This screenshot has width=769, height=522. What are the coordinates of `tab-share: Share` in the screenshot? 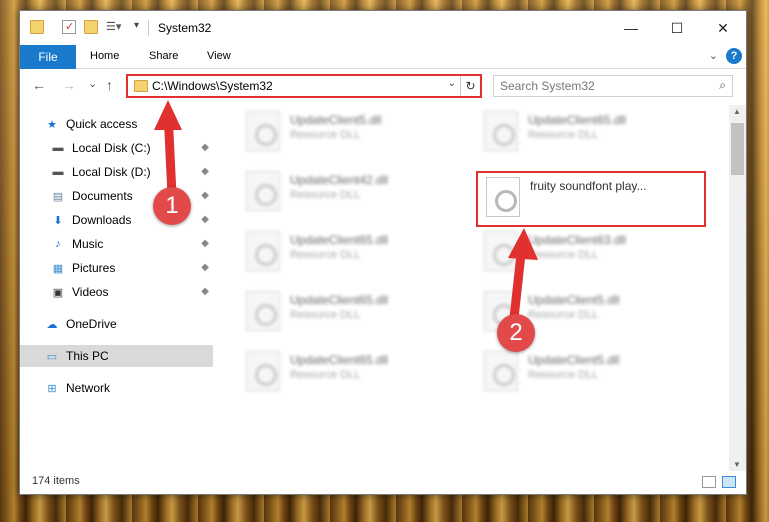 It's located at (163, 56).